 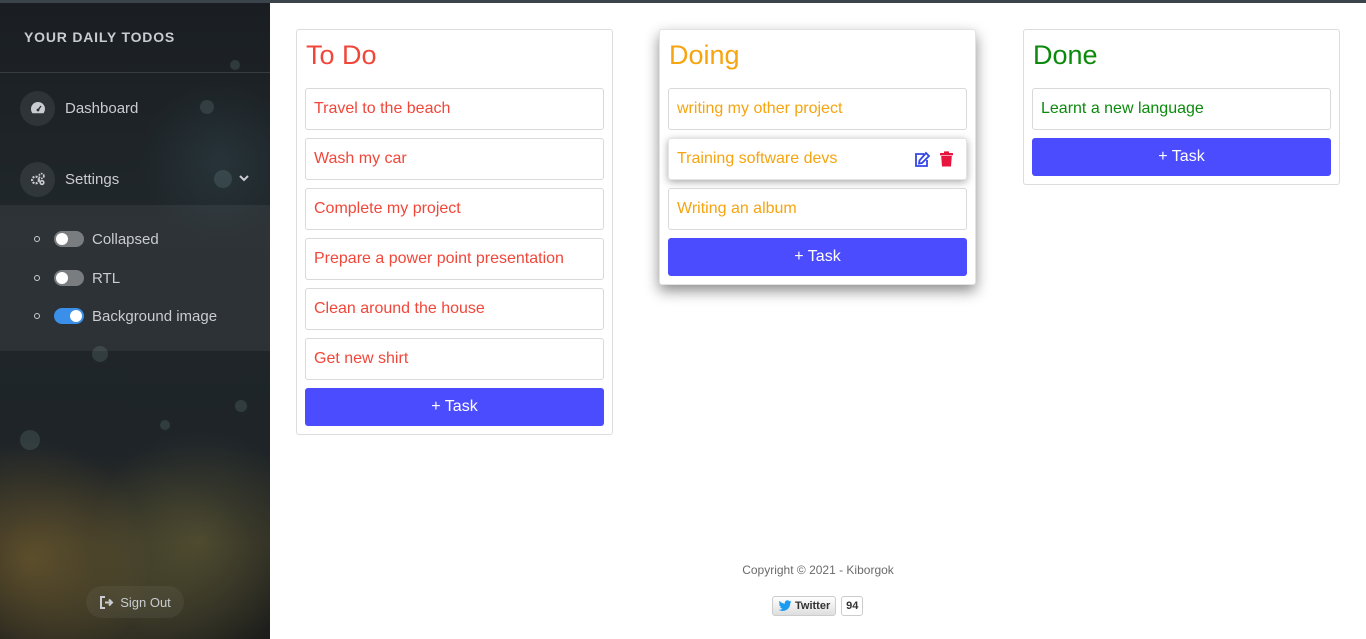 What do you see at coordinates (1065, 55) in the screenshot?
I see `board-title: Done` at bounding box center [1065, 55].